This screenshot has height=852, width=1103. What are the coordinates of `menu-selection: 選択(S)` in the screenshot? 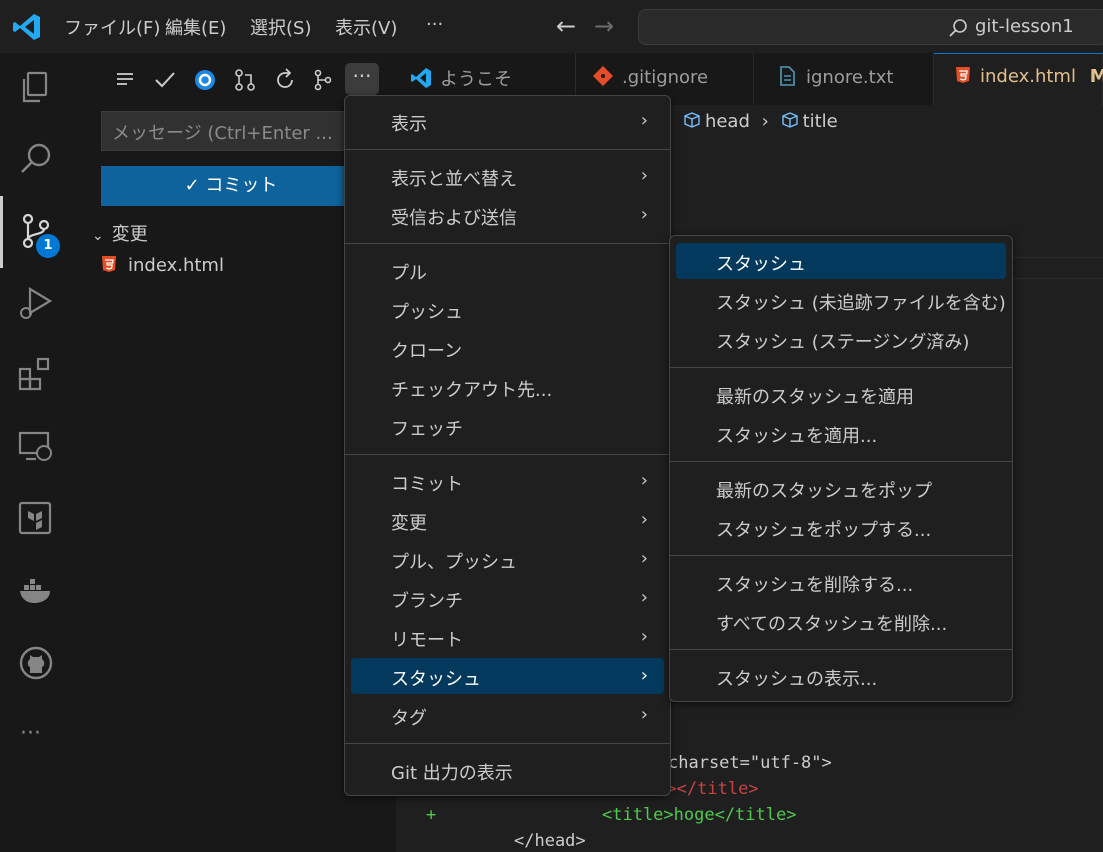 It's located at (280, 27).